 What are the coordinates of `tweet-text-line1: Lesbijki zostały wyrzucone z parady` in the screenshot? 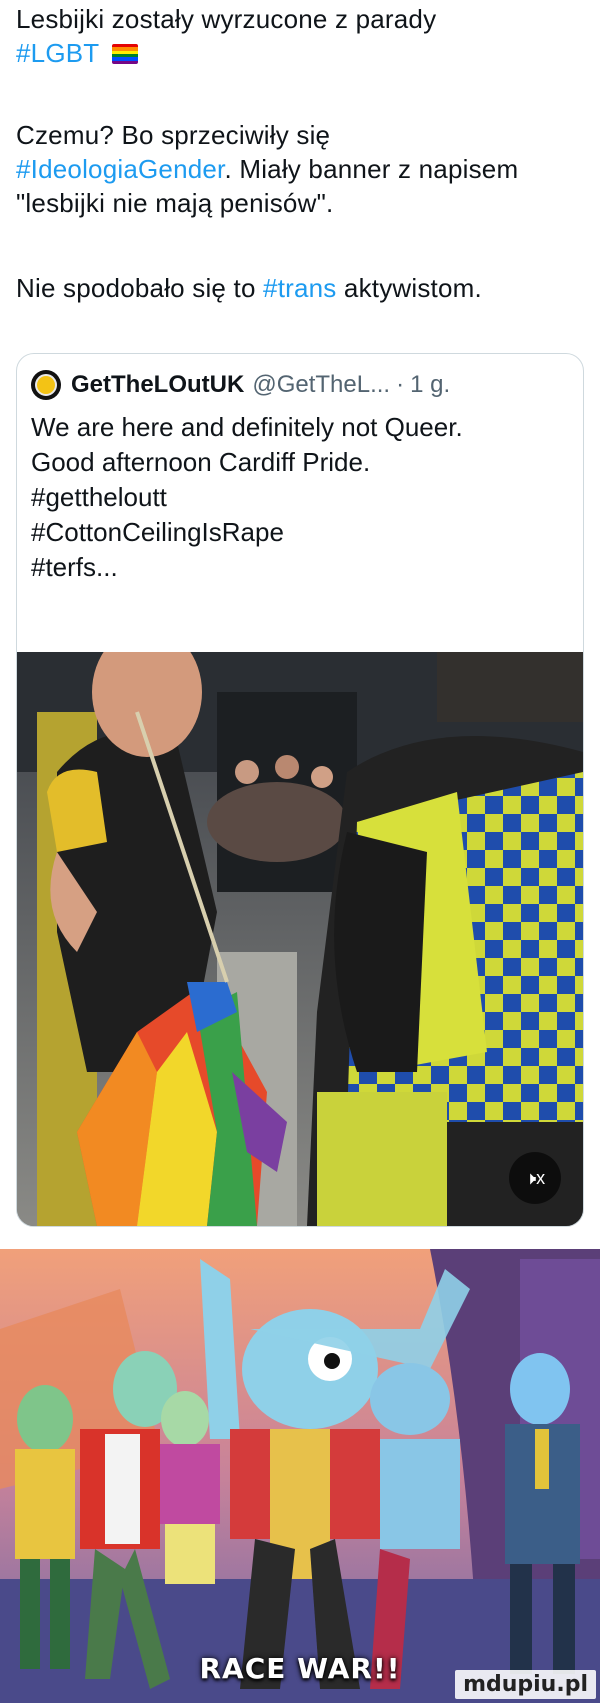 It's located at (226, 19).